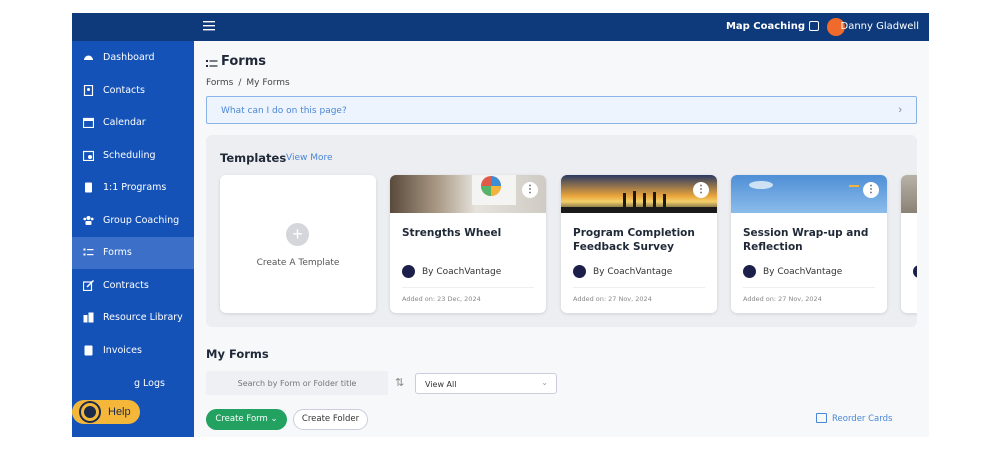 Image resolution: width=1000 pixels, height=450 pixels. I want to click on template-card-partial, so click(909, 244).